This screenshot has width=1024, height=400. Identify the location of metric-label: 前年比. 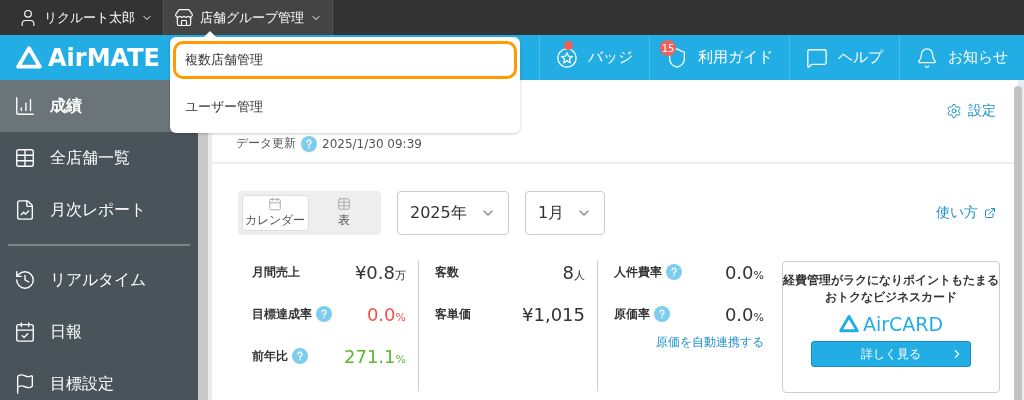
(270, 356).